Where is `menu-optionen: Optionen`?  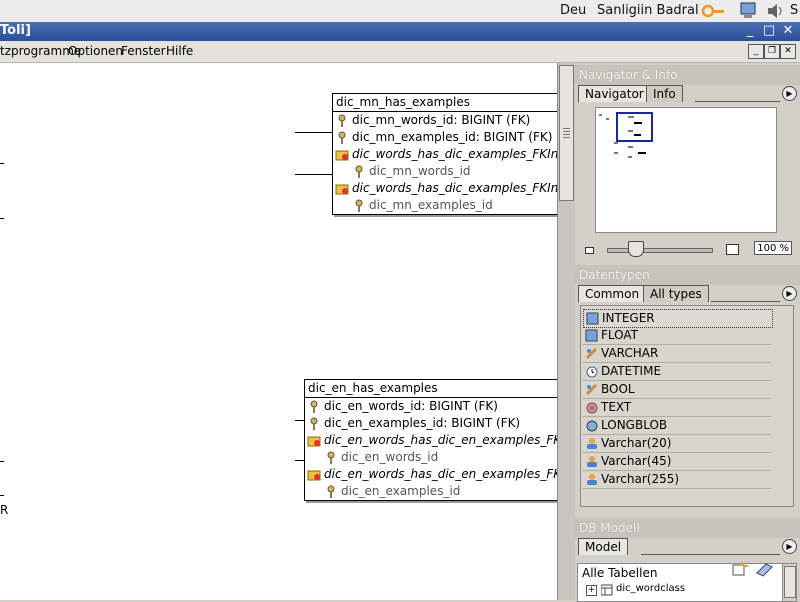
menu-optionen: Optionen is located at coordinates (95, 51).